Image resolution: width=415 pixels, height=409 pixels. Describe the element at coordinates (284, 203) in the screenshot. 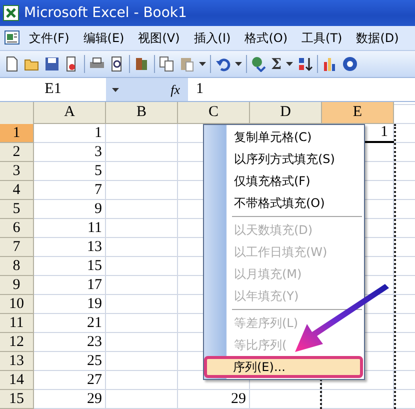

I see `menu-option: 不带格式填充(O)` at that location.